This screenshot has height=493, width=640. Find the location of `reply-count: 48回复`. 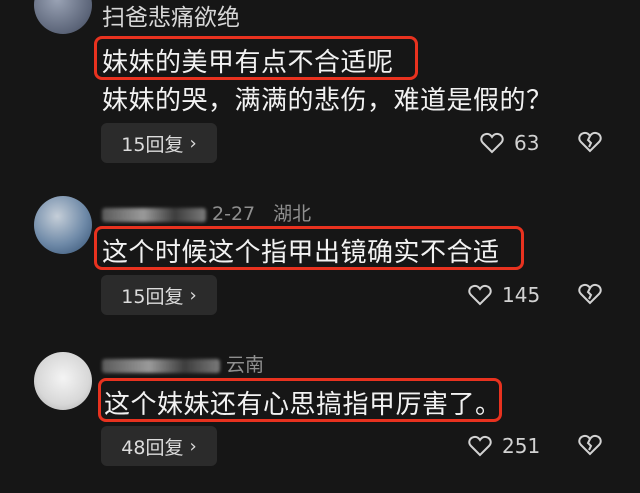

reply-count: 48回复 is located at coordinates (152, 447).